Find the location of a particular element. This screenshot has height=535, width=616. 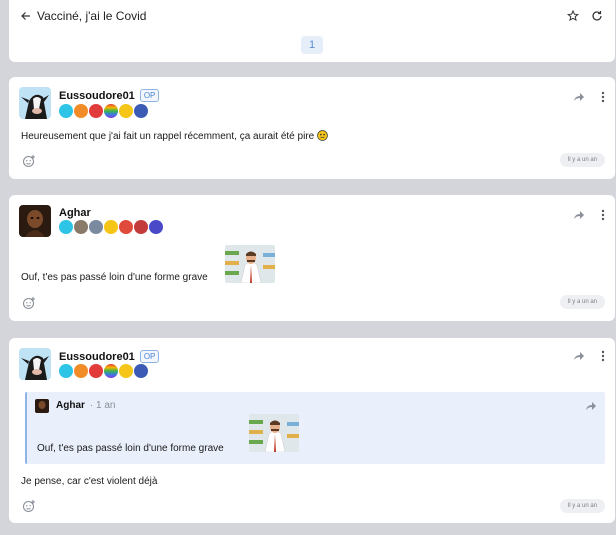

back-arrow-icon is located at coordinates (25, 16).